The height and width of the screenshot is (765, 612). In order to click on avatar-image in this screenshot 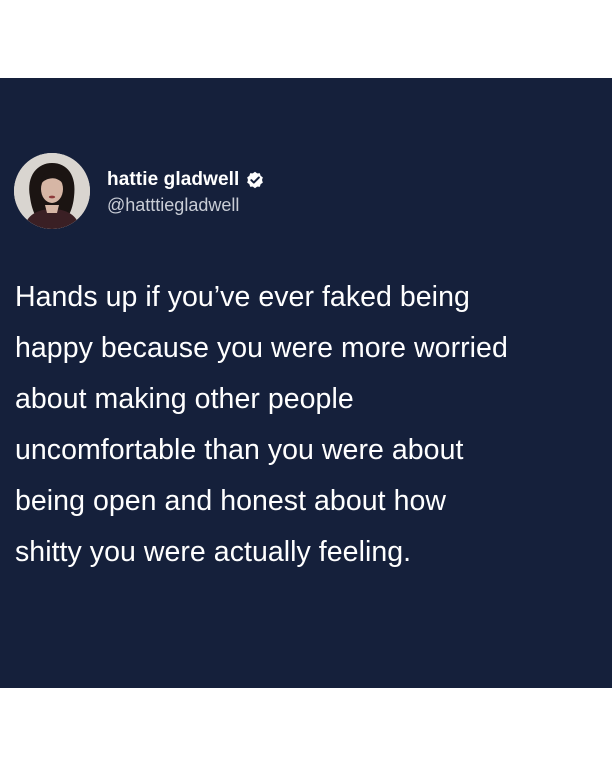, I will do `click(52, 191)`.